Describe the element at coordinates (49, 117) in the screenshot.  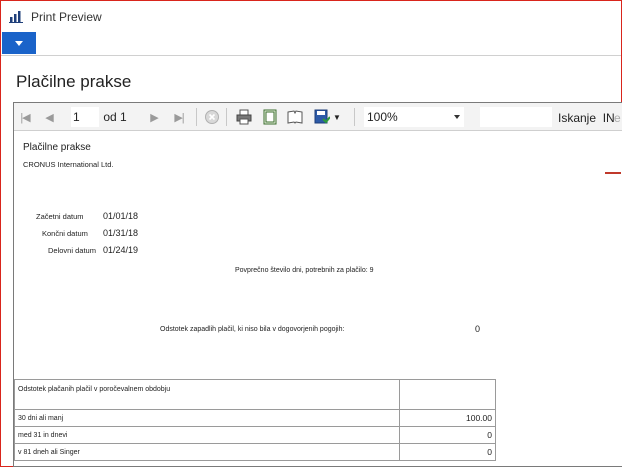
I see `previous-page-icon: ◀` at that location.